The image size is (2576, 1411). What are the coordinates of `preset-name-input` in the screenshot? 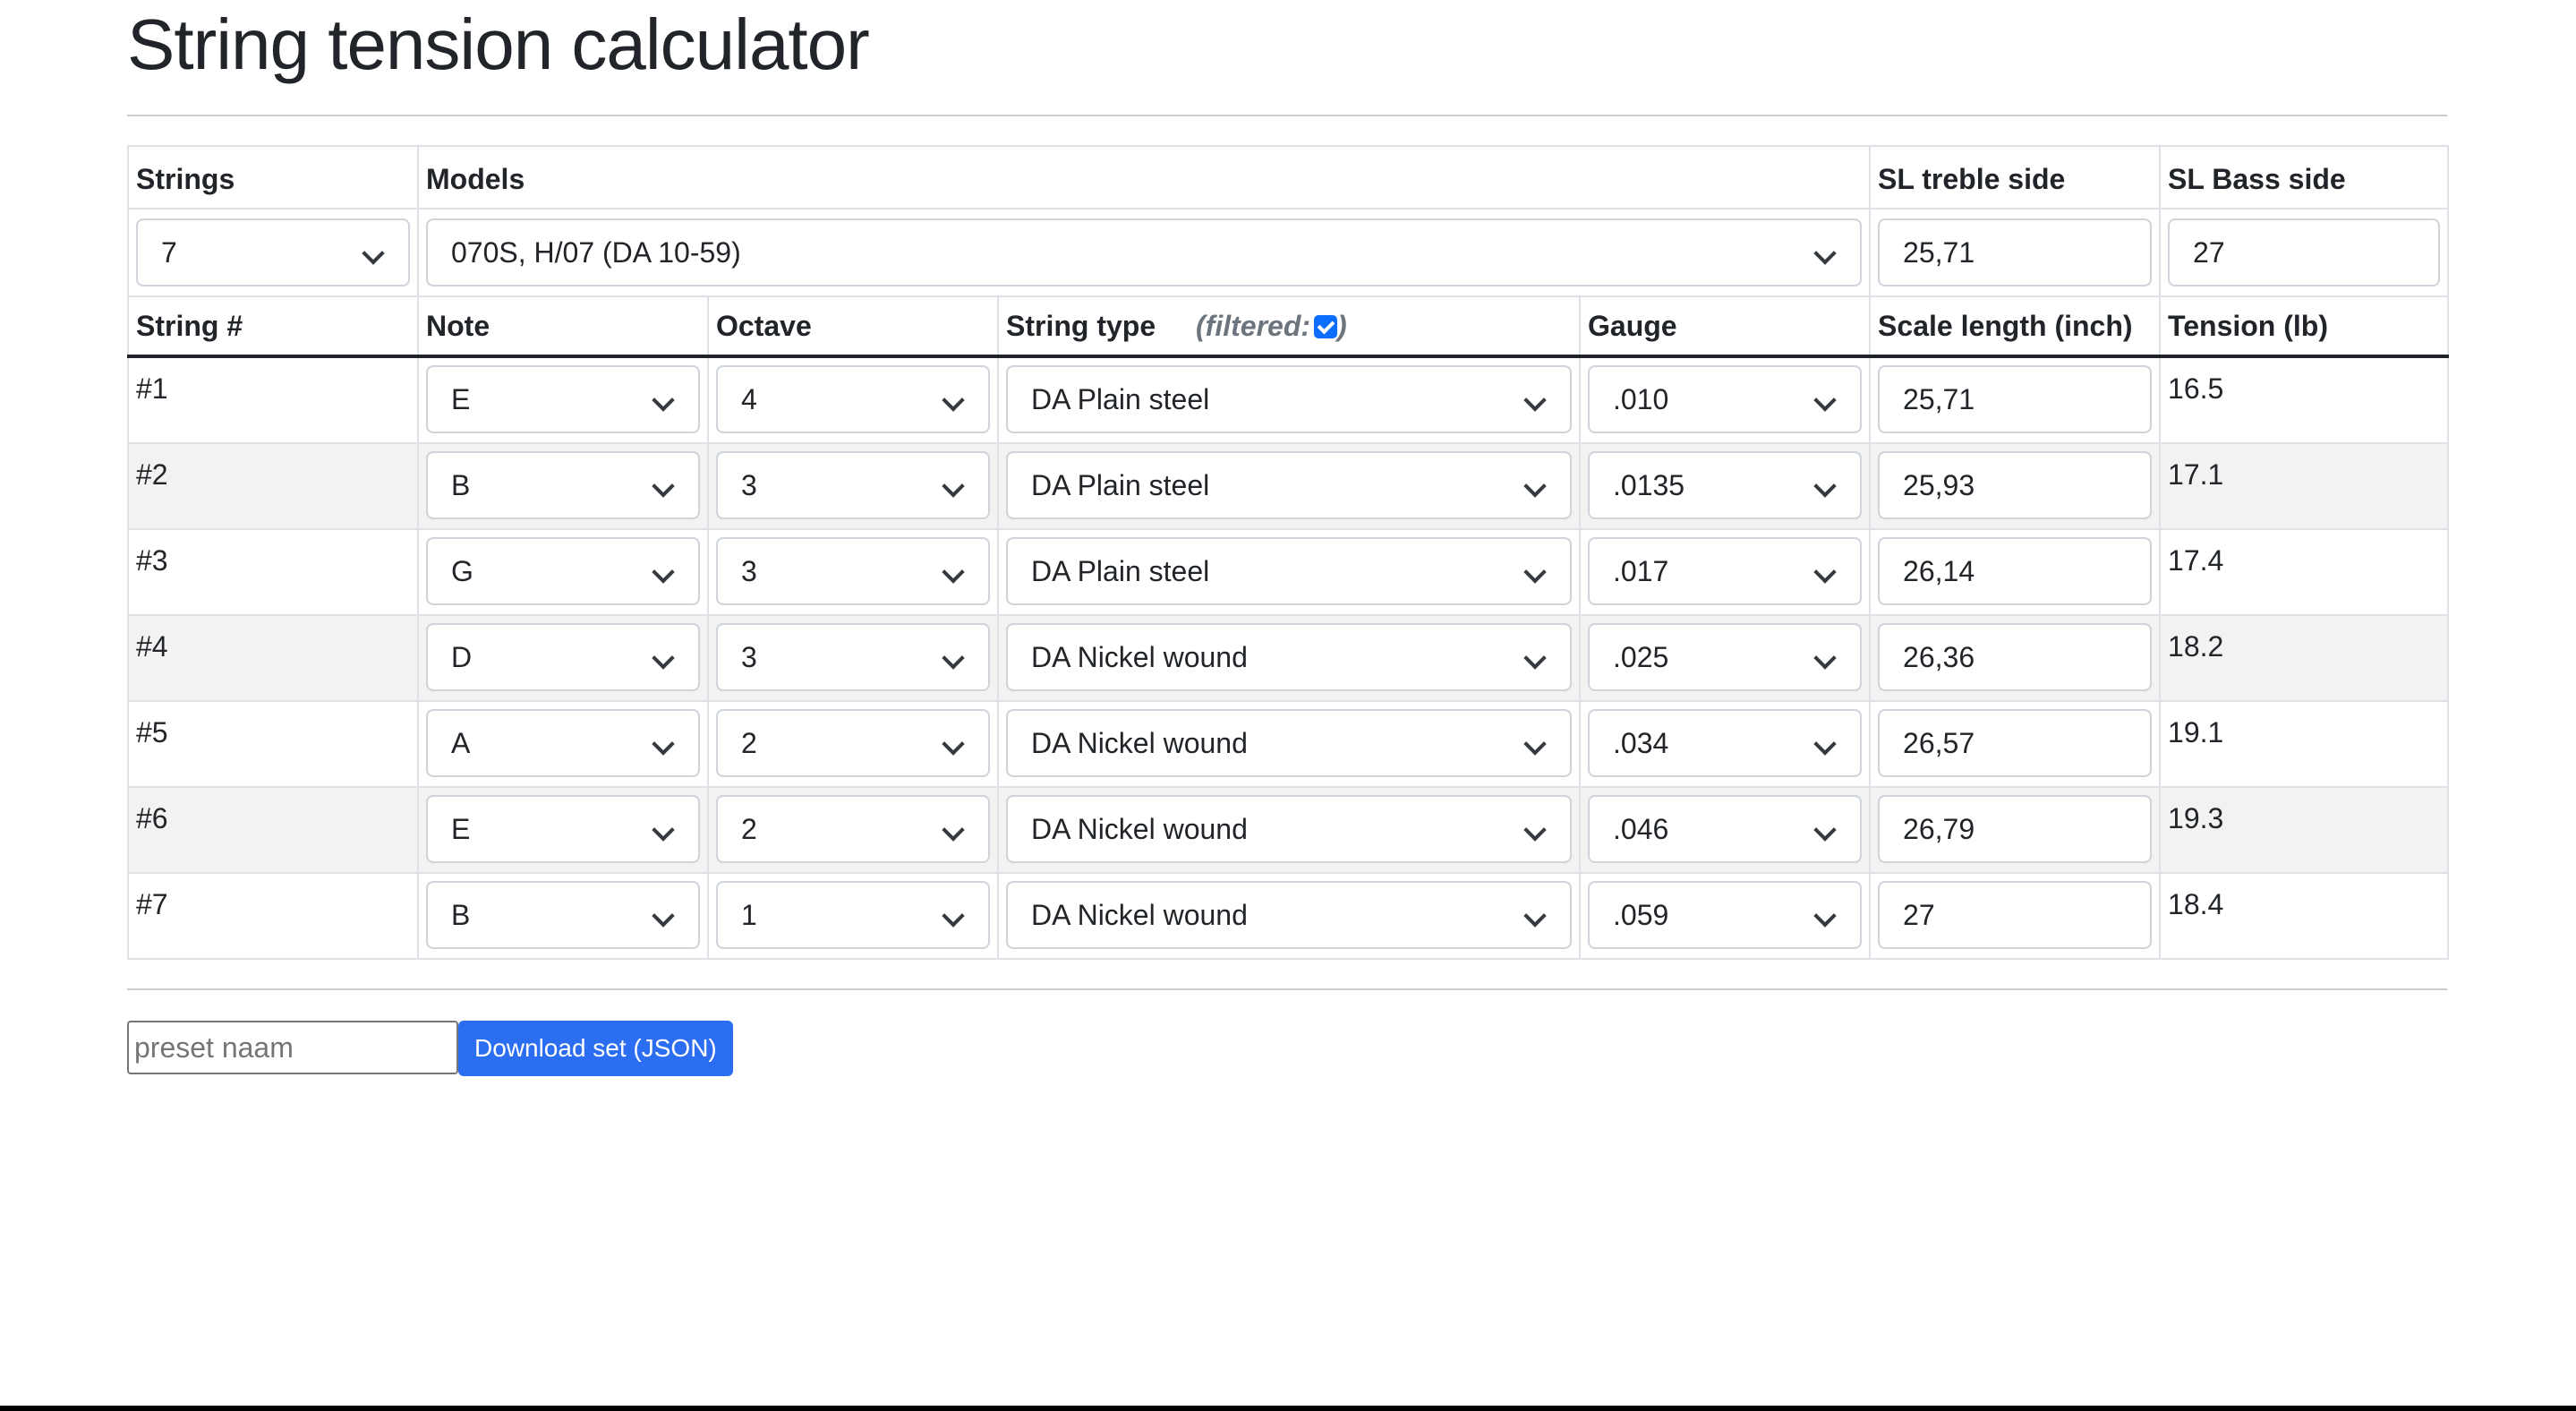 It's located at (292, 1047).